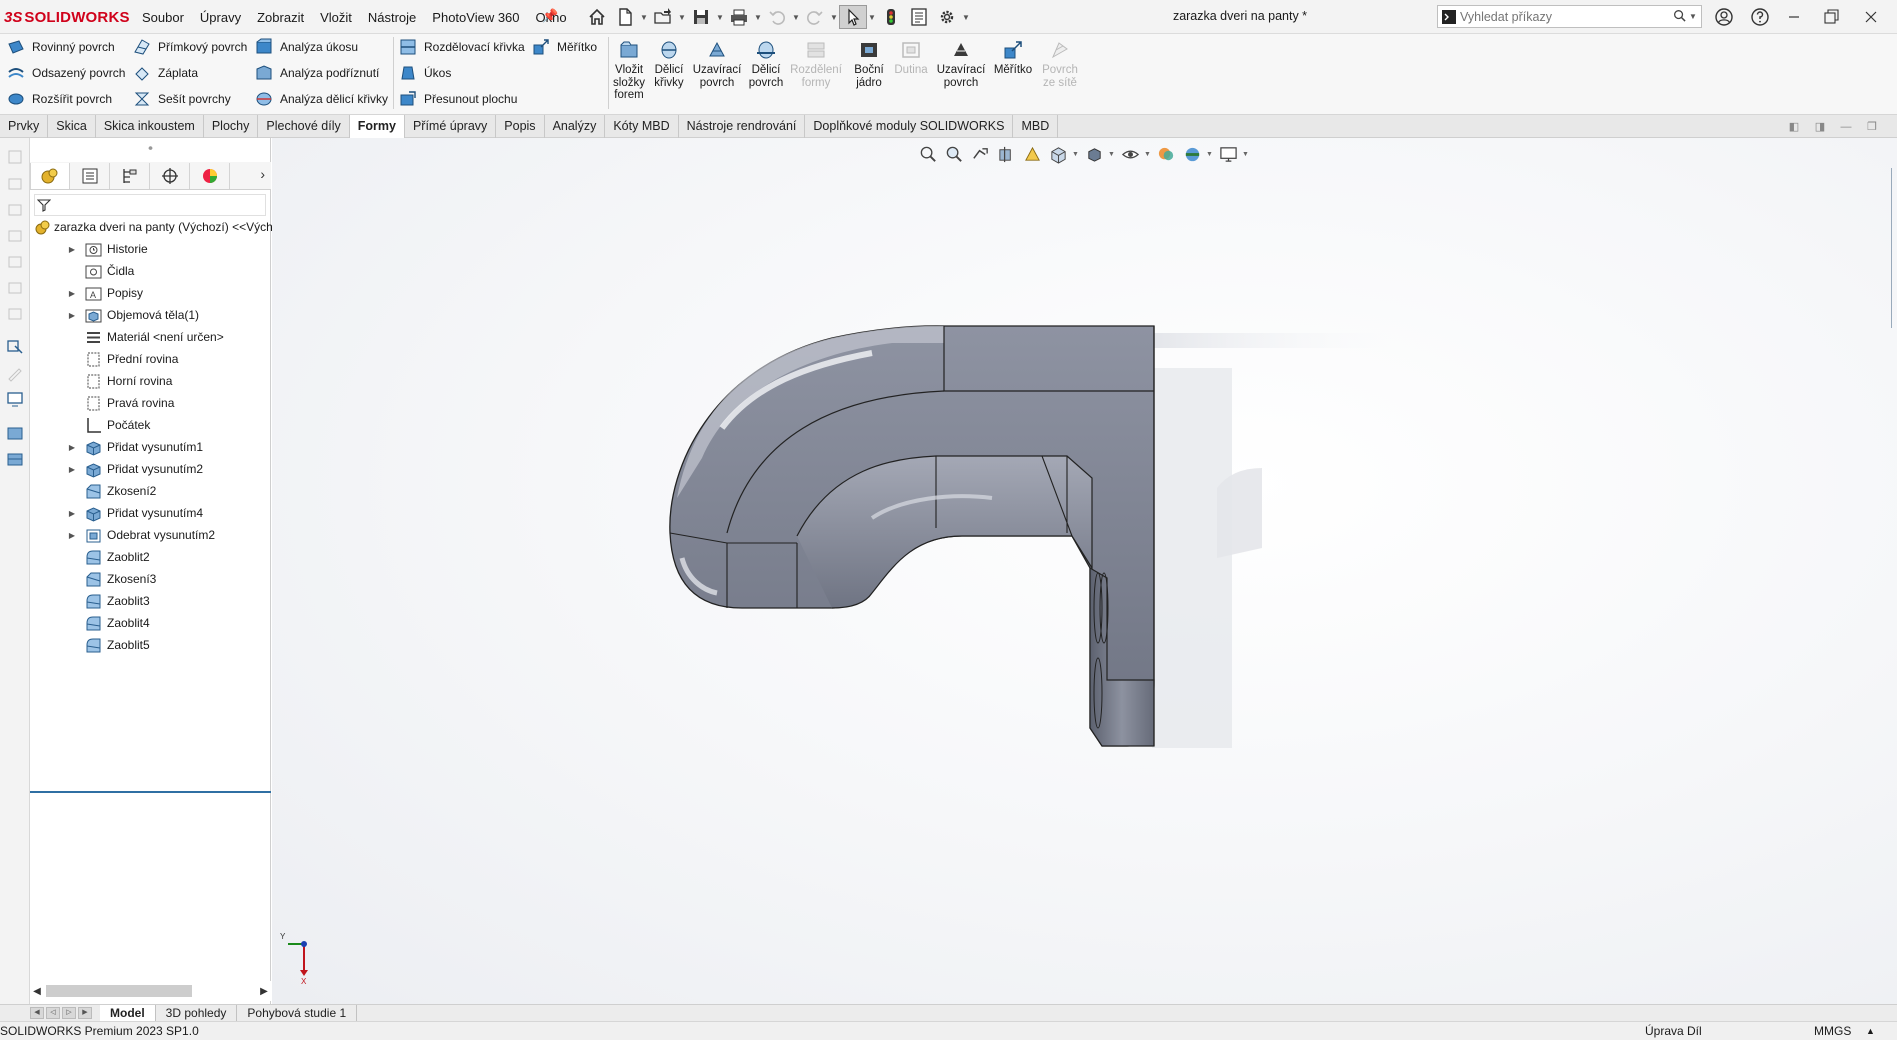 This screenshot has width=1897, height=1040. I want to click on print-icon, so click(739, 17).